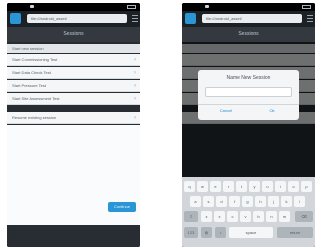 The image size is (321, 248). Describe the element at coordinates (248, 104) in the screenshot. I see `dialog-divider` at that location.